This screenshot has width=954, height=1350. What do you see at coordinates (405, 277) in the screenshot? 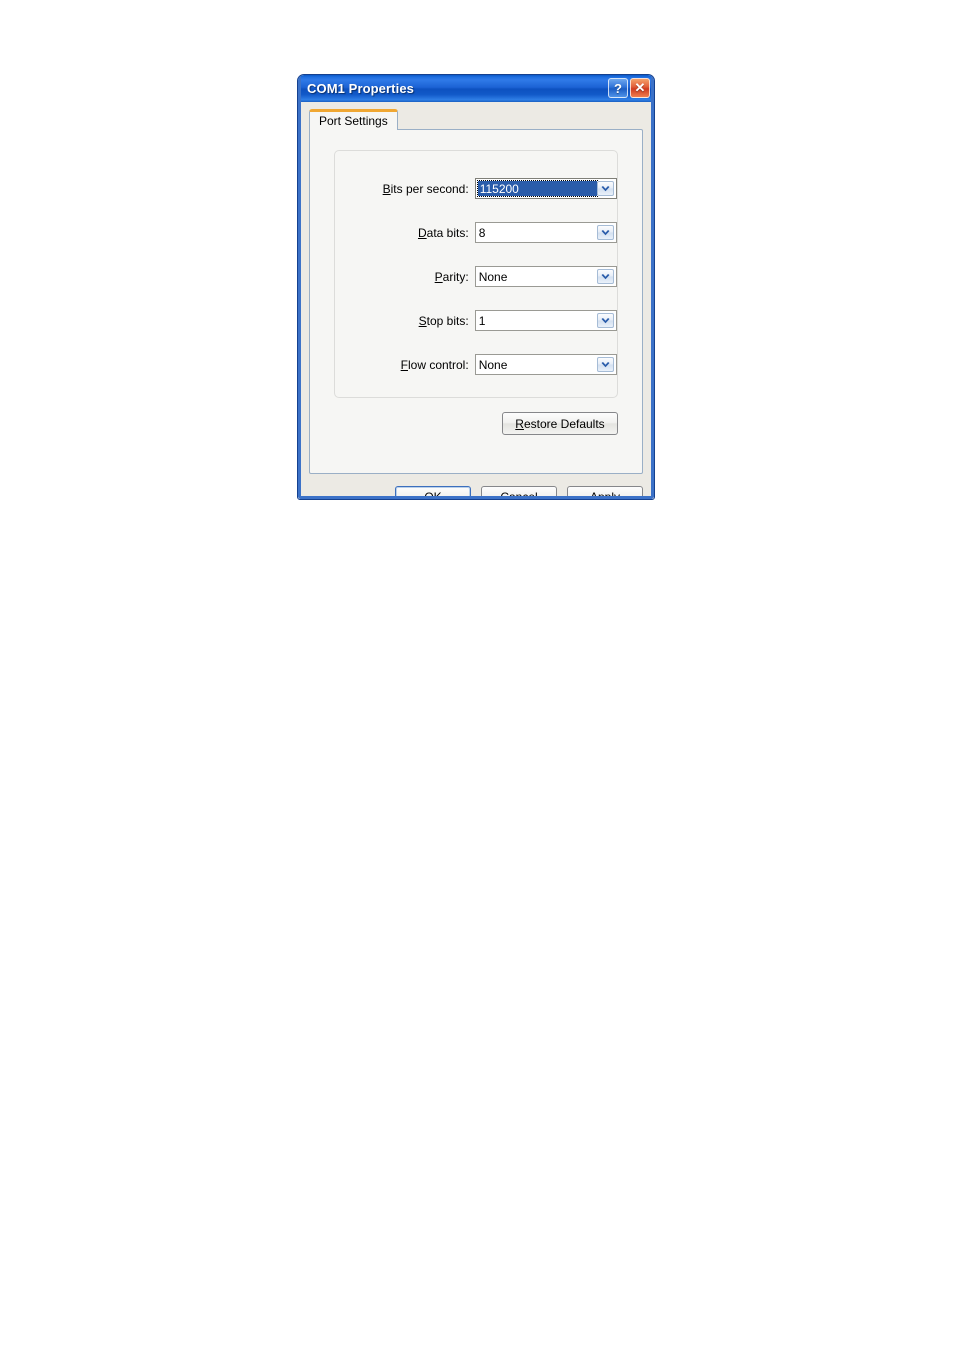
I see `label-parity: Parity:` at bounding box center [405, 277].